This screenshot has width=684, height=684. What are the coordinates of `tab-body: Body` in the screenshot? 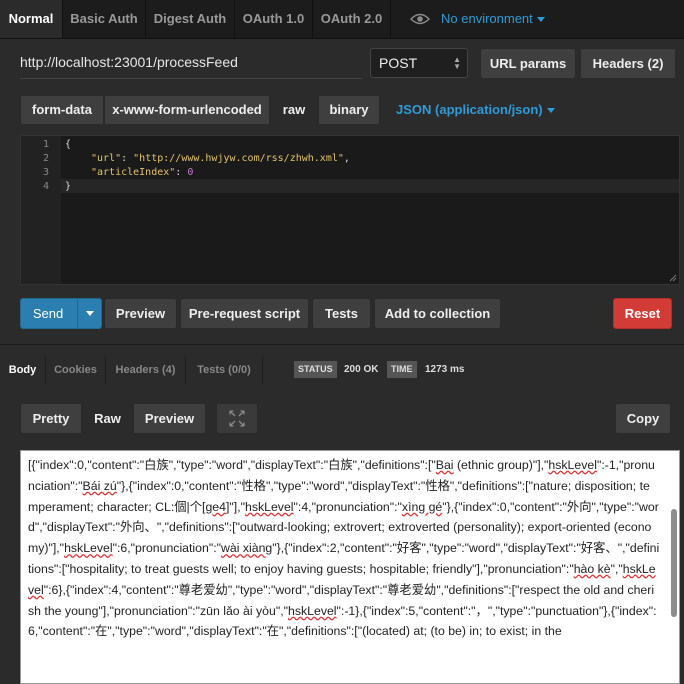 It's located at (23, 370).